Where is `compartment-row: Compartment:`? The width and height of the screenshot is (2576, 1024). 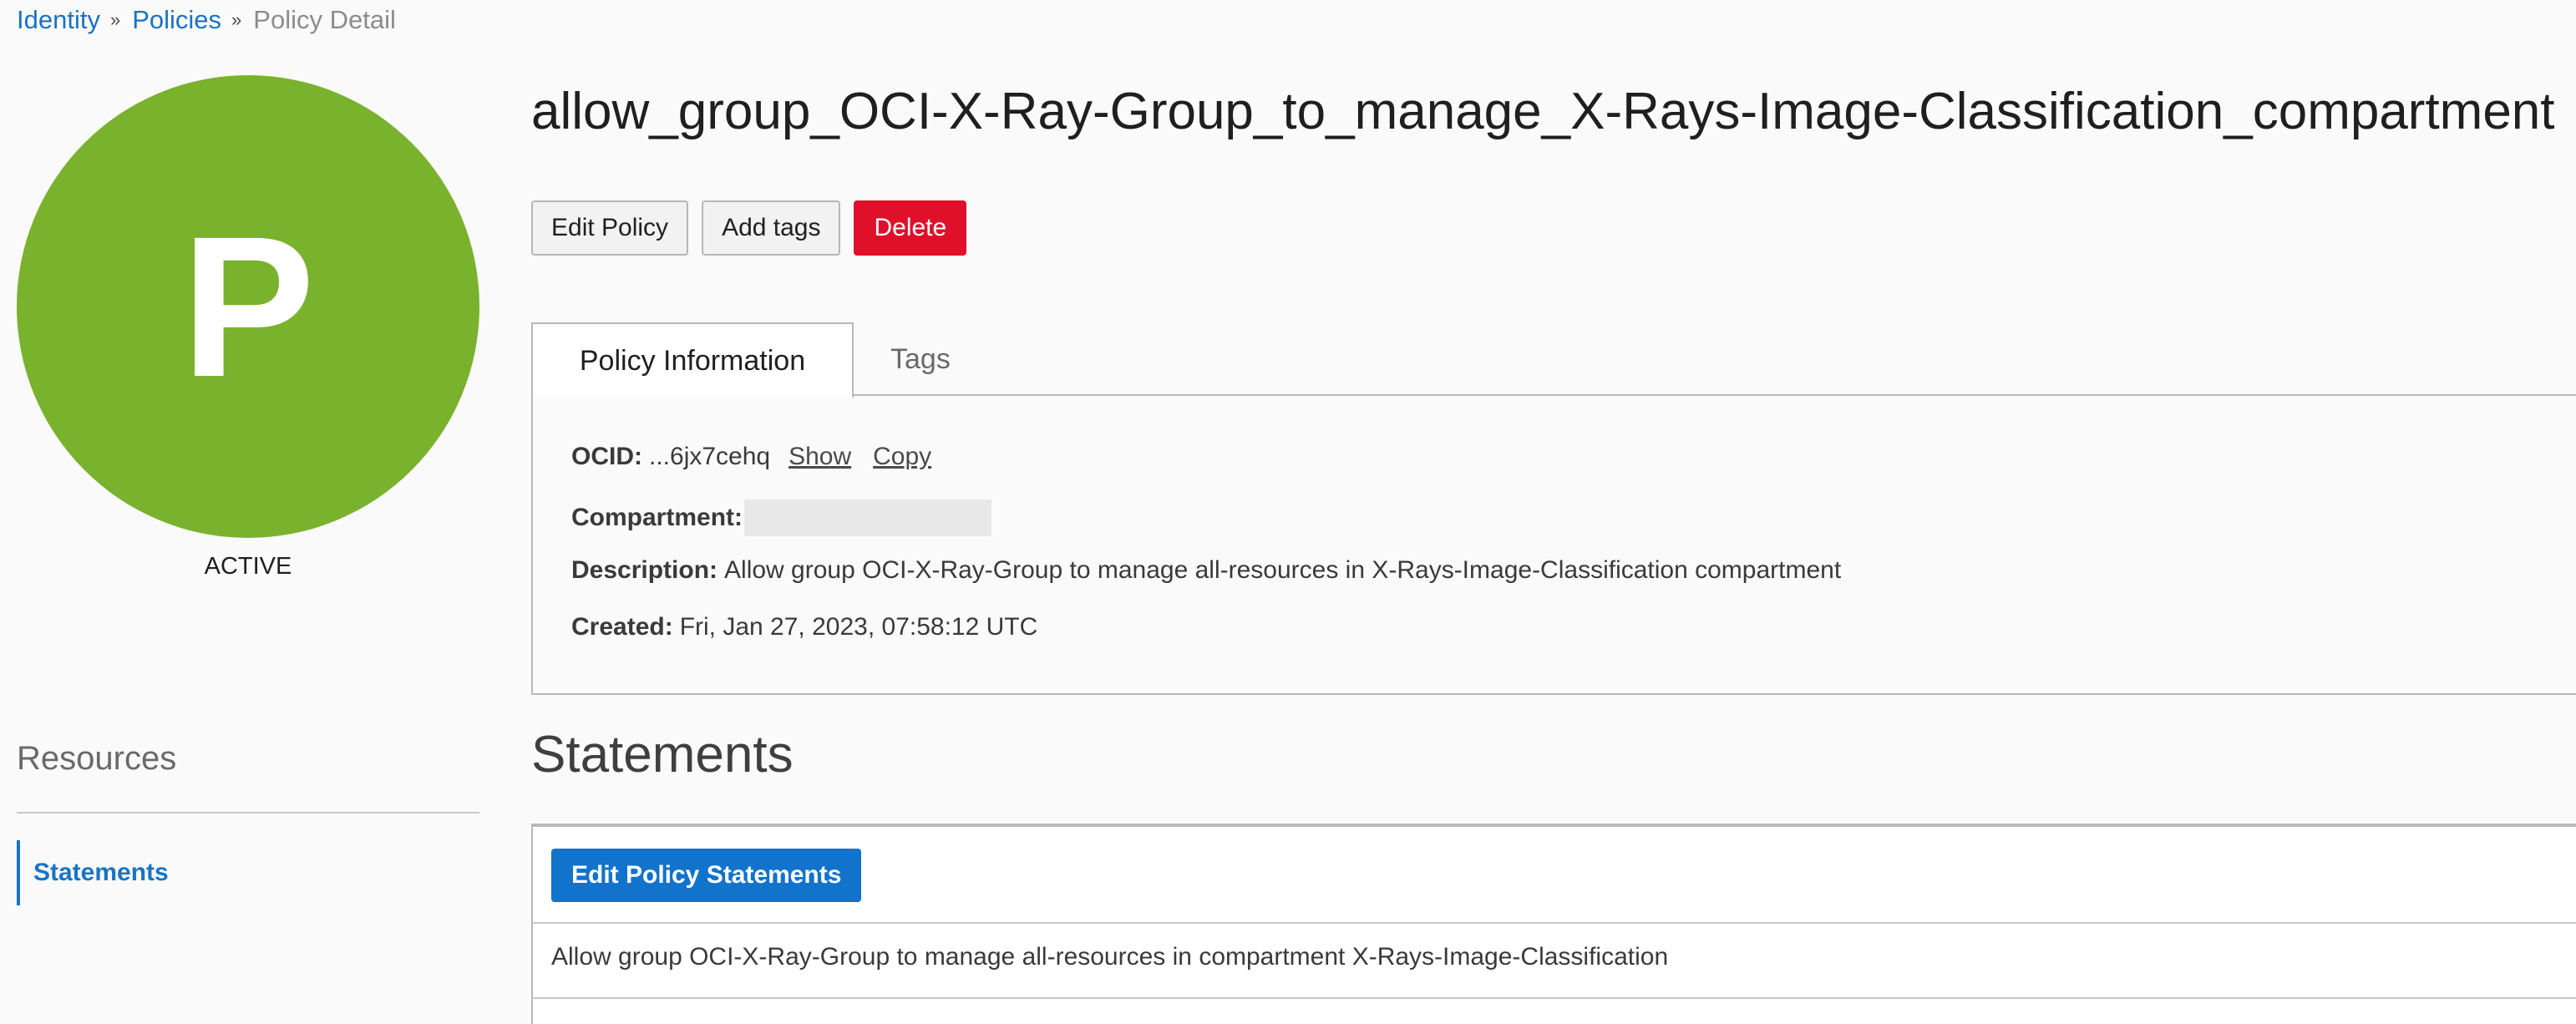
compartment-row: Compartment: is located at coordinates (781, 517).